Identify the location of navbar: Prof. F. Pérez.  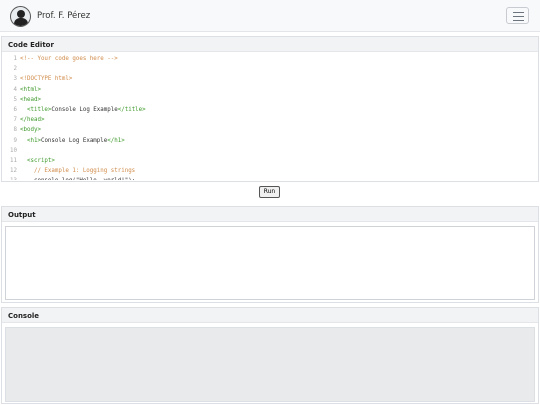
(270, 16).